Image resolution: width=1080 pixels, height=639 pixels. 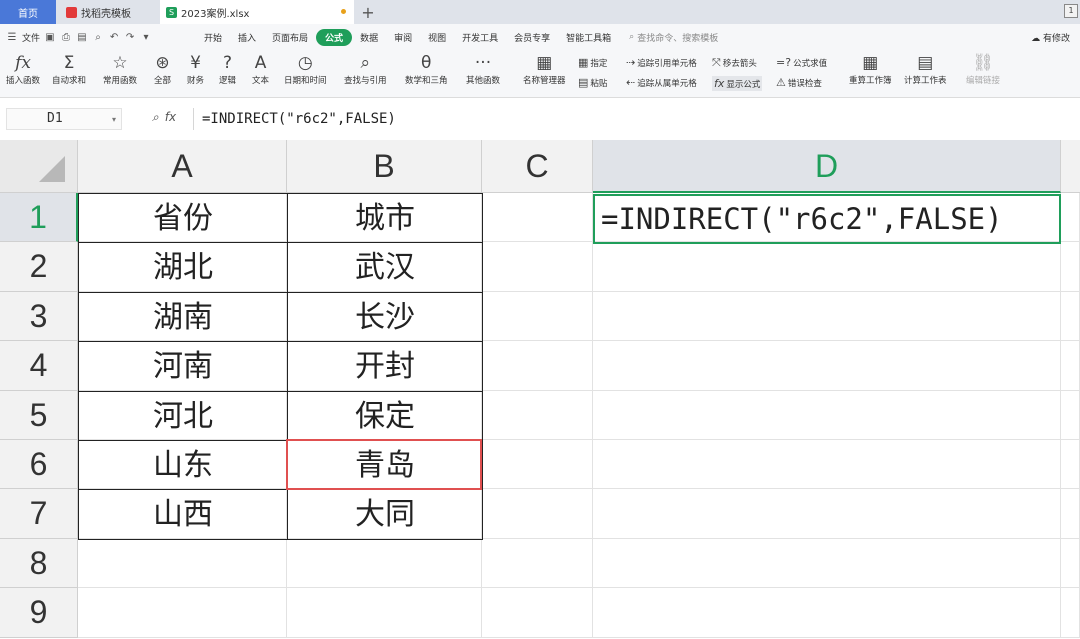 I want to click on column-header-a: A, so click(x=182, y=166).